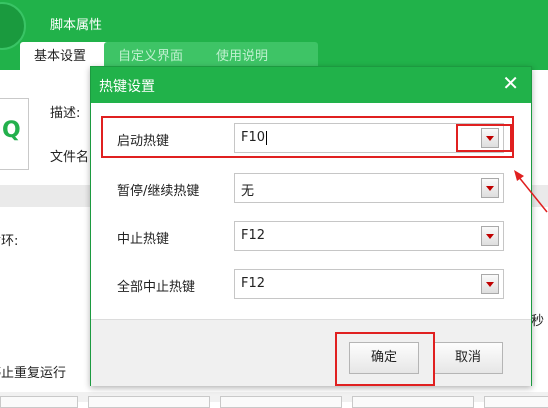 The image size is (548, 408). I want to click on stop-hotkey-label: 中止热键, so click(143, 239).